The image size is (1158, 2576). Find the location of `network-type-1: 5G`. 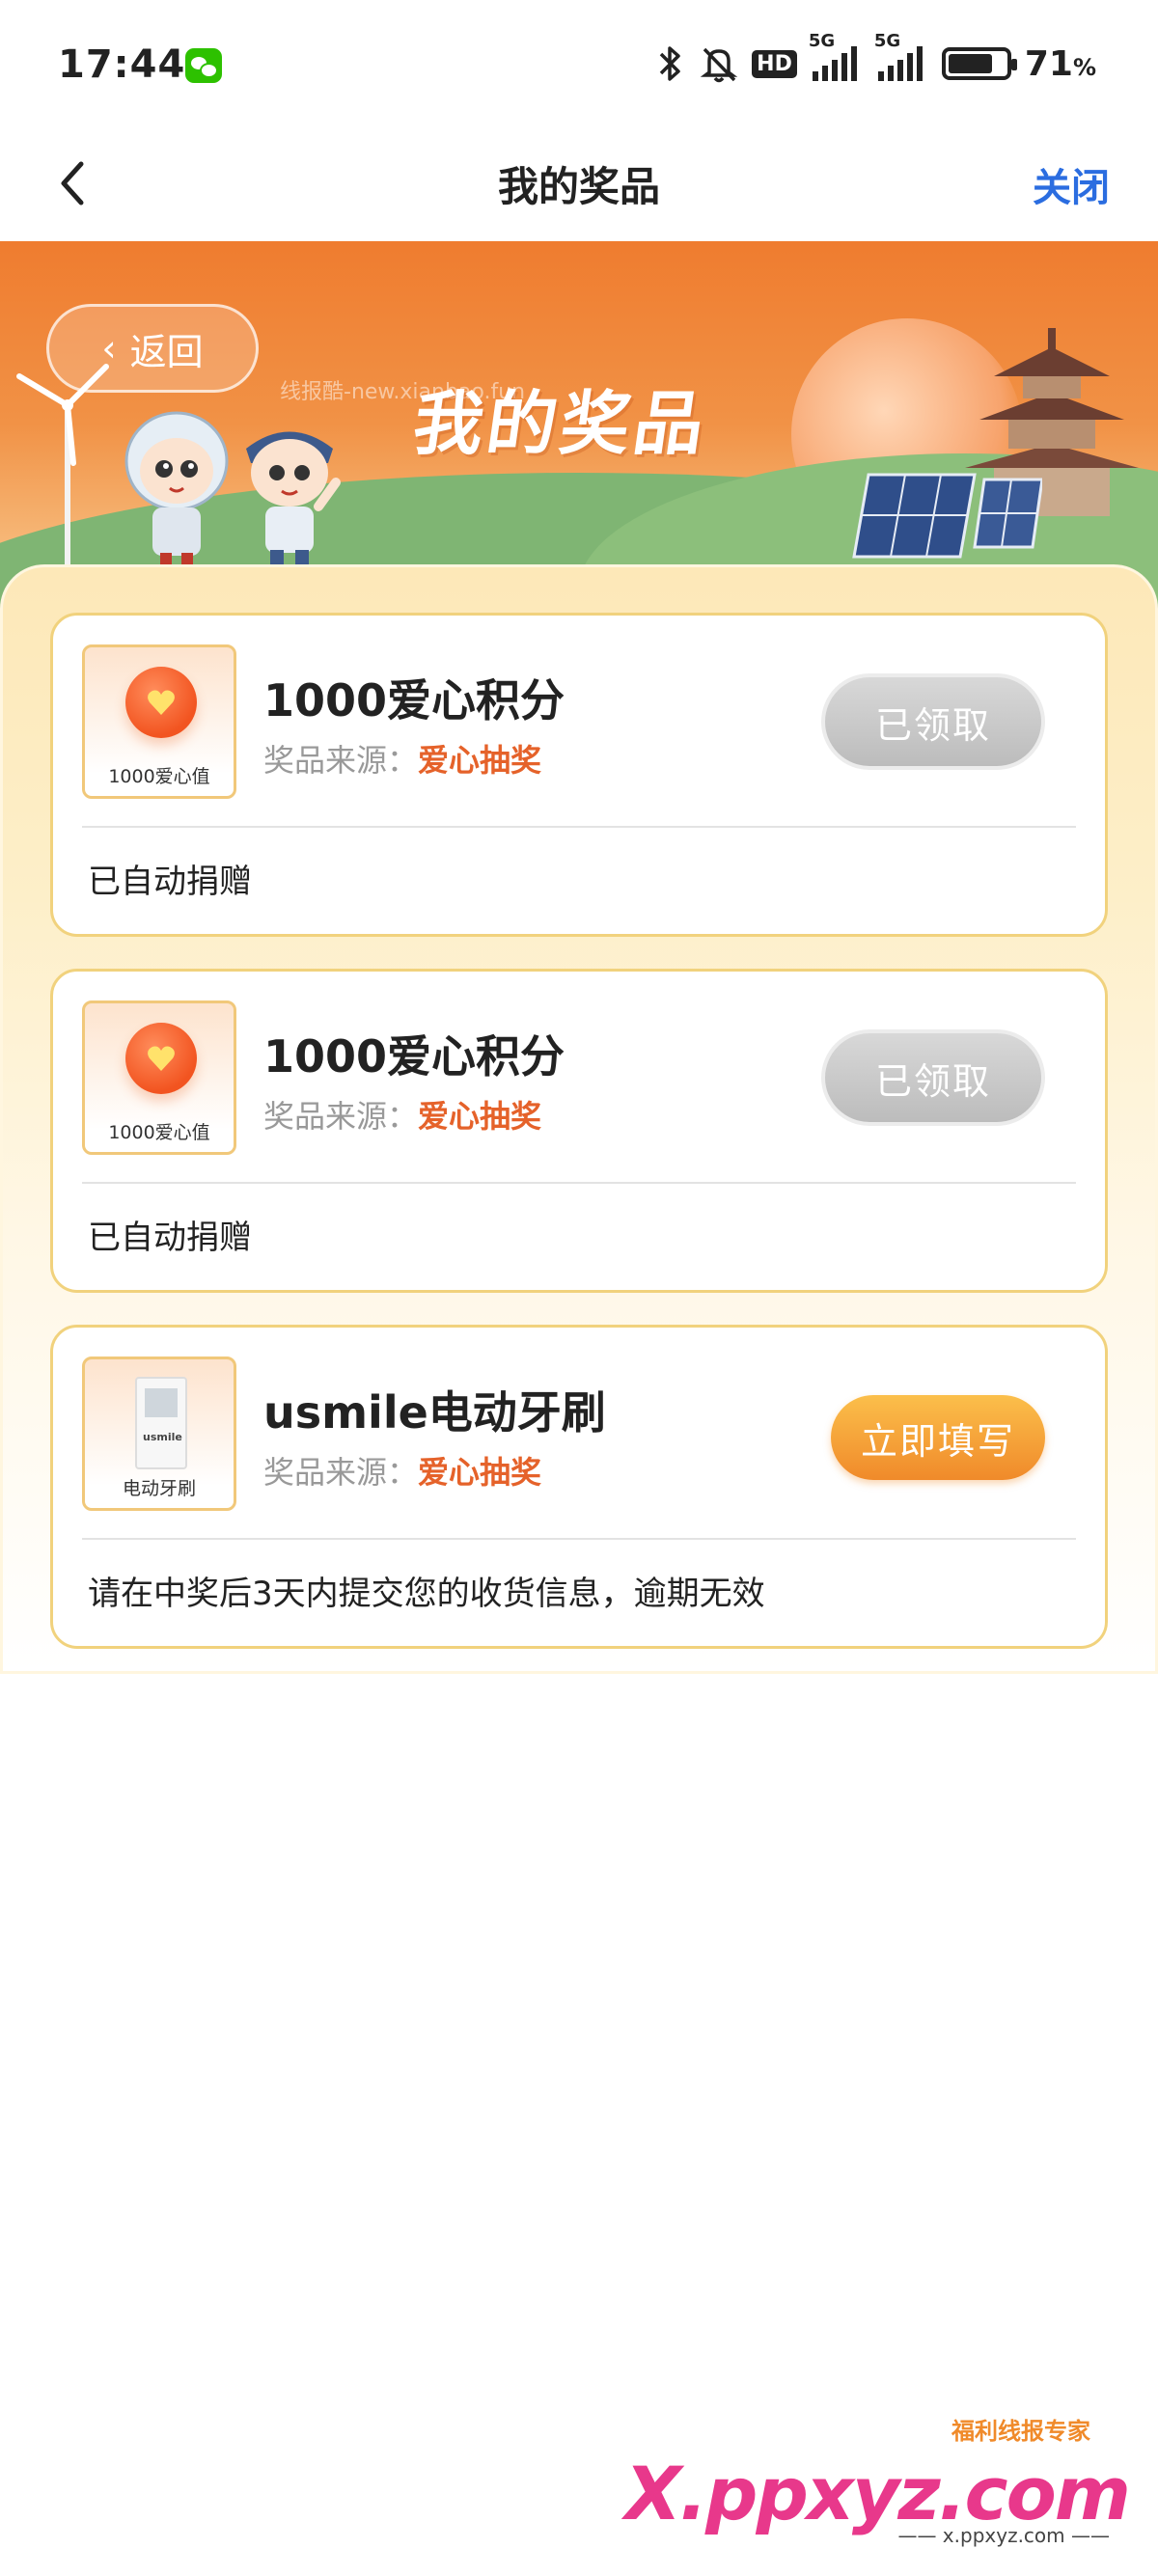

network-type-1: 5G is located at coordinates (822, 41).